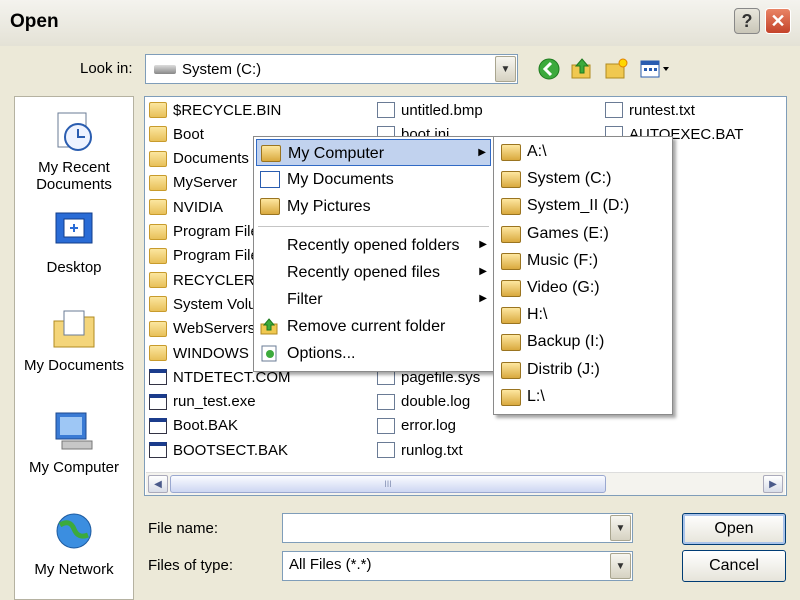 Image resolution: width=800 pixels, height=600 pixels. I want to click on file-item: error.log, so click(416, 426).